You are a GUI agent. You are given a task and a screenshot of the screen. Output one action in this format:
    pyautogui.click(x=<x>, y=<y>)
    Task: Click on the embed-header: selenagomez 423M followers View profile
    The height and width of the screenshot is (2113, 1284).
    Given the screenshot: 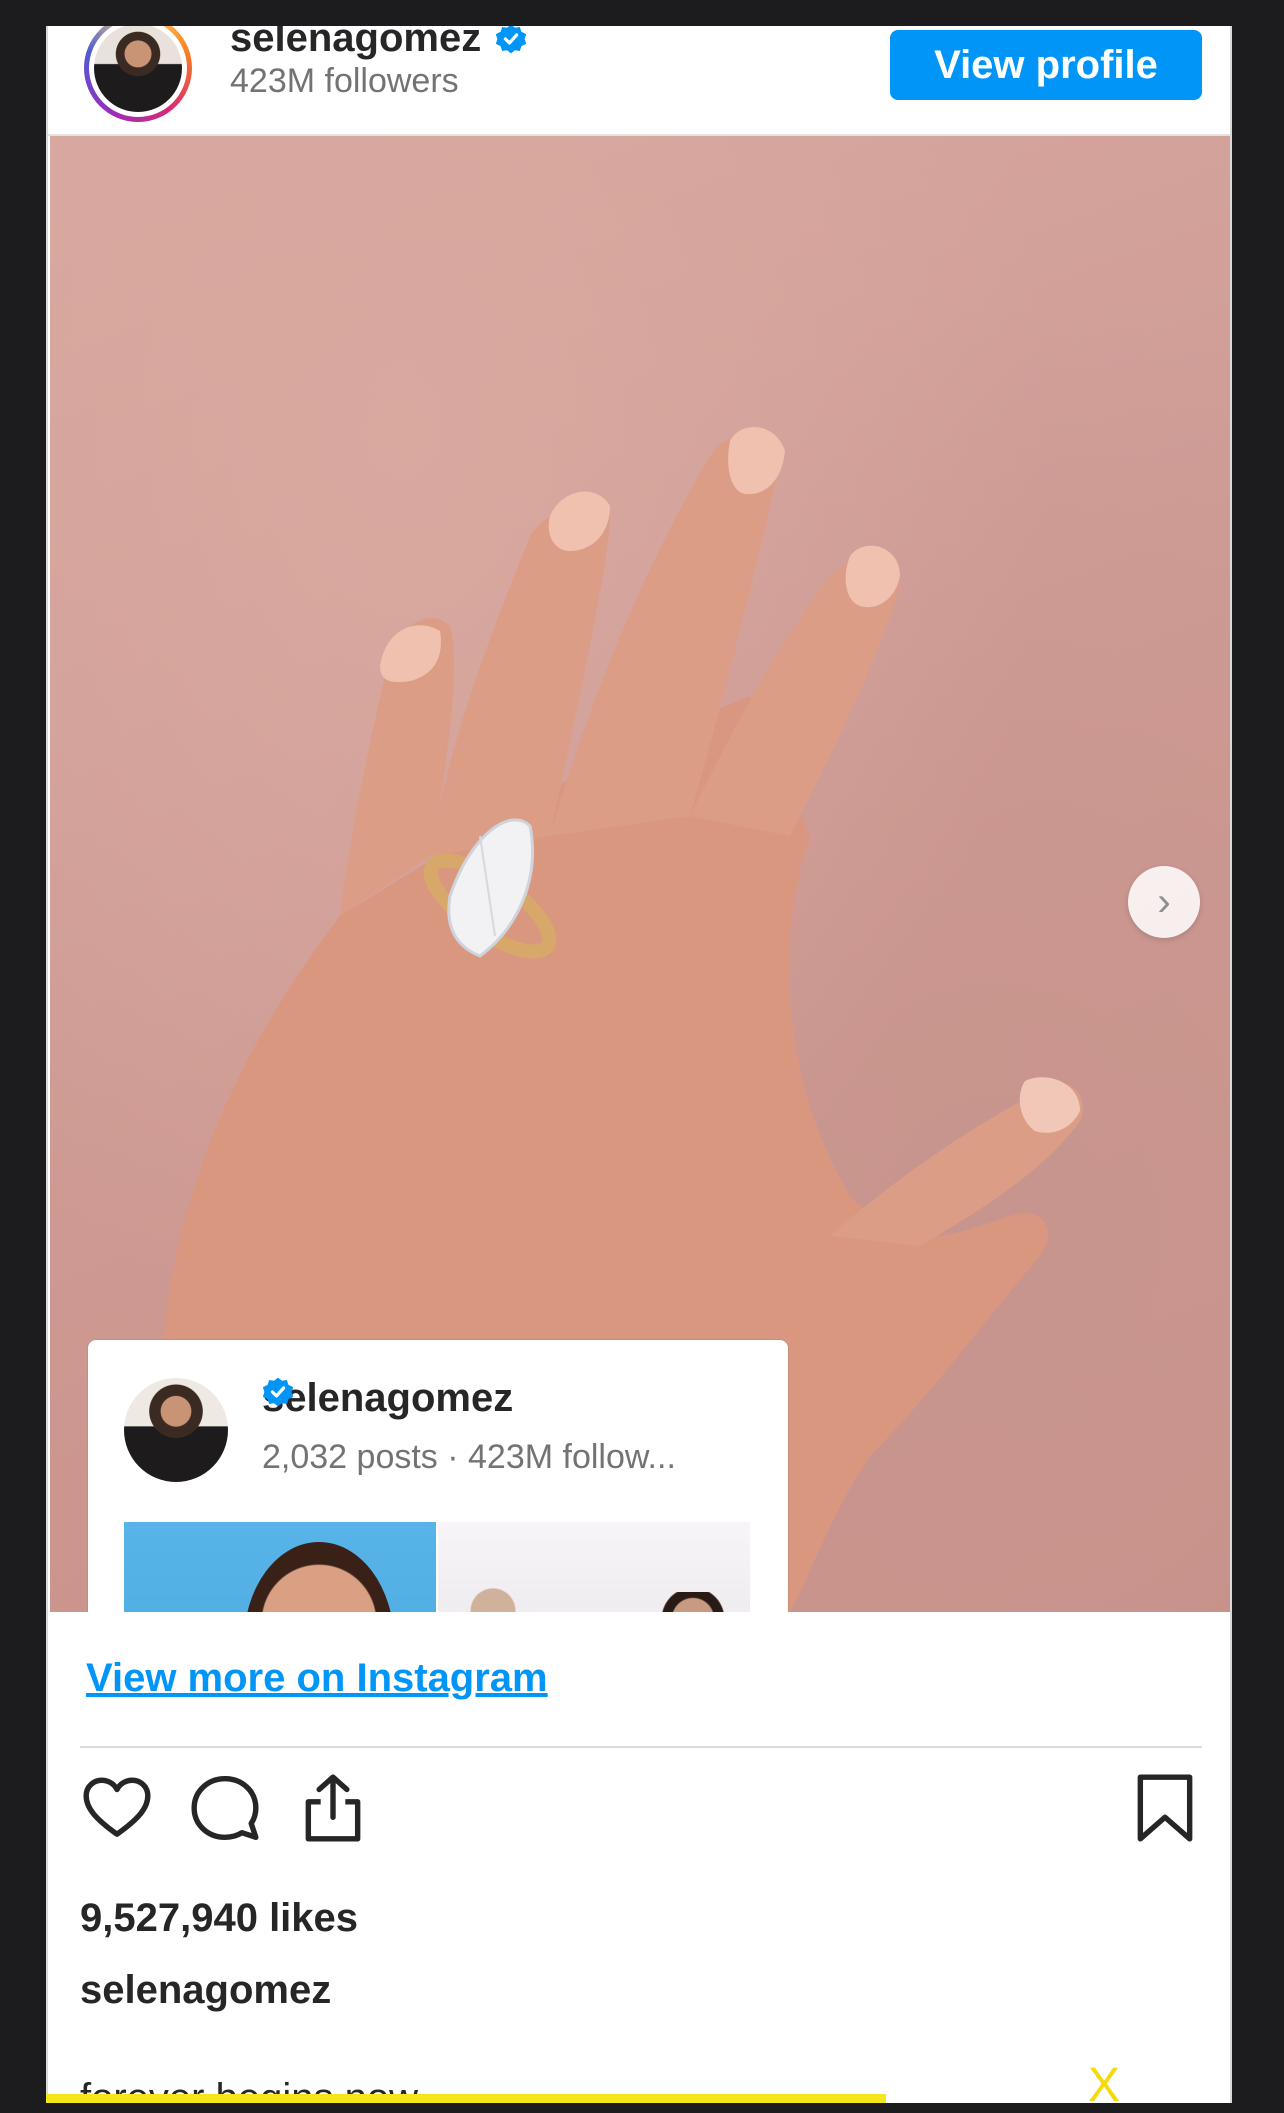 What is the action you would take?
    pyautogui.click(x=639, y=81)
    